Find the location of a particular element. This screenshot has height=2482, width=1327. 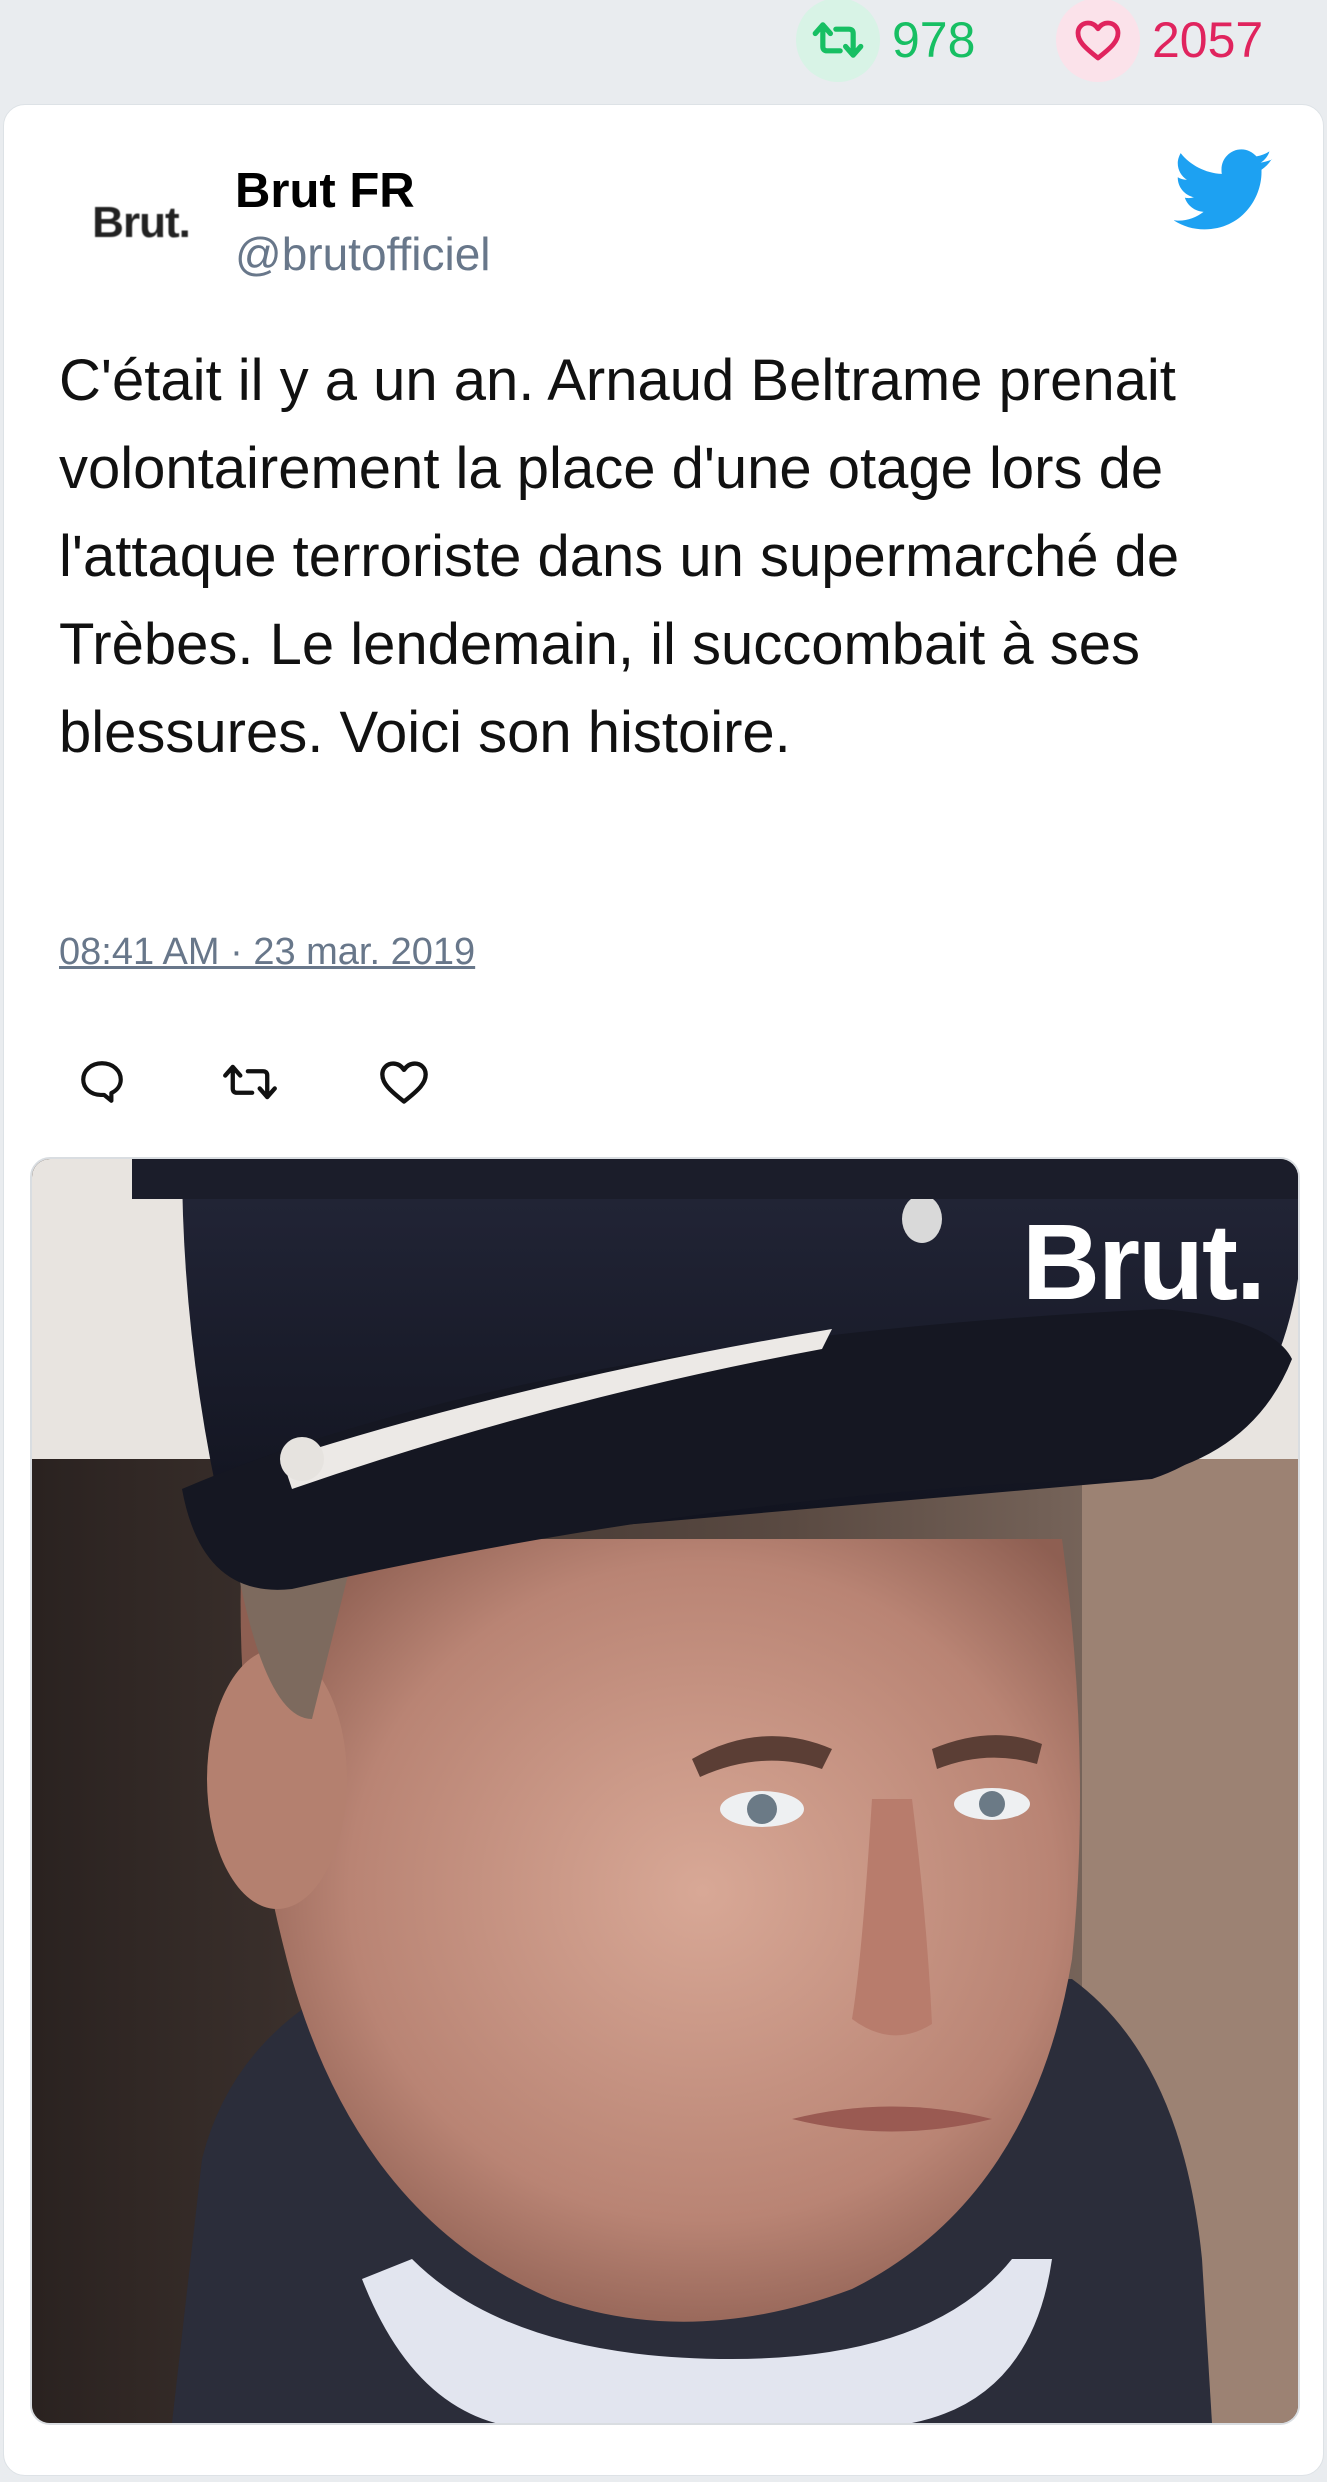

tweet-actions is located at coordinates (253, 1082).